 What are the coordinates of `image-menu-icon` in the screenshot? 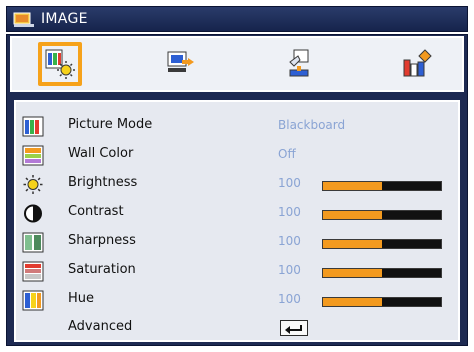 It's located at (24, 19).